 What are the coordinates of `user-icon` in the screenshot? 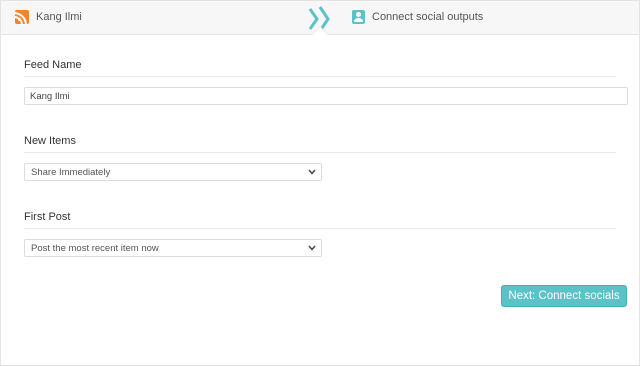 It's located at (358, 17).